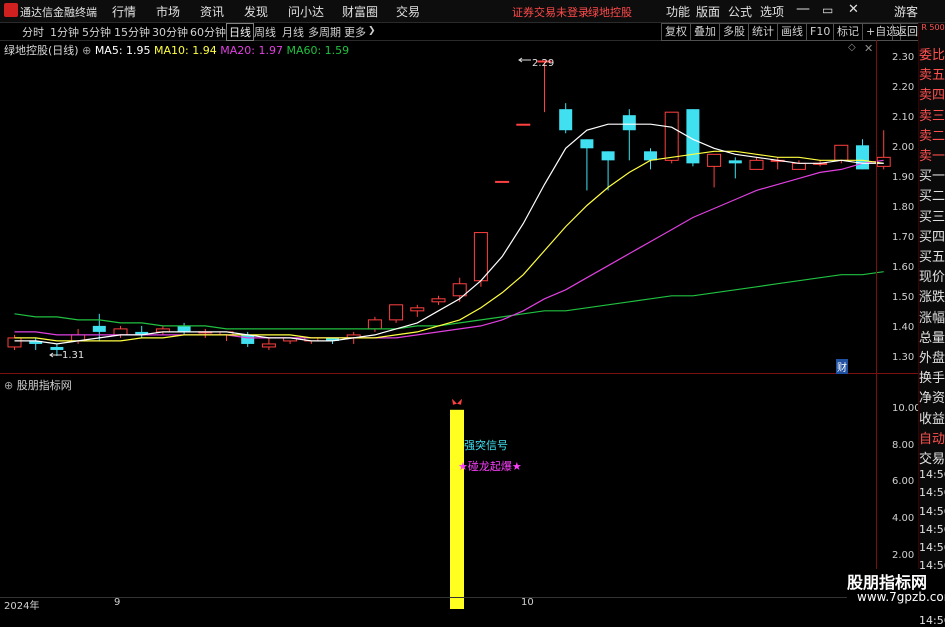  Describe the element at coordinates (932, 197) in the screenshot. I see `quote-field-7: 买二` at that location.